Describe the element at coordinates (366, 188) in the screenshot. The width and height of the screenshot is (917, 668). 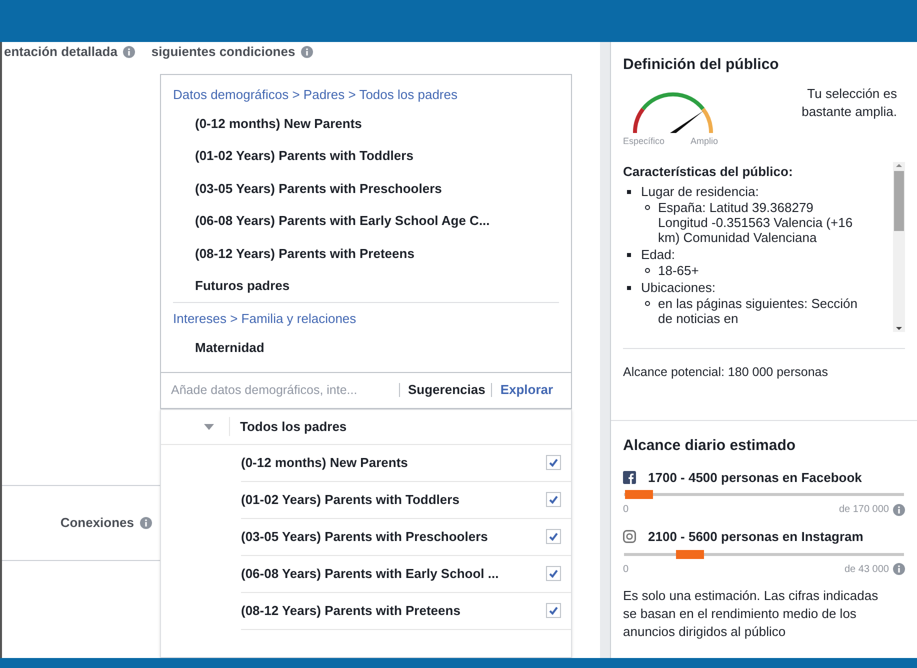
I see `selected-item: (03-05 Years) Parents with Preschoolers` at that location.